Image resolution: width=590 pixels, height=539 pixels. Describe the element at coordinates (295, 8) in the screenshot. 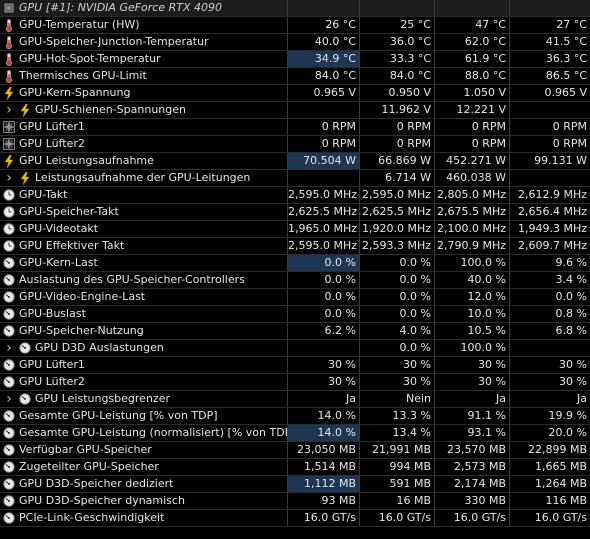

I see `group-header: GPU [#1]: NVIDIA GeForce RTX 4090` at that location.